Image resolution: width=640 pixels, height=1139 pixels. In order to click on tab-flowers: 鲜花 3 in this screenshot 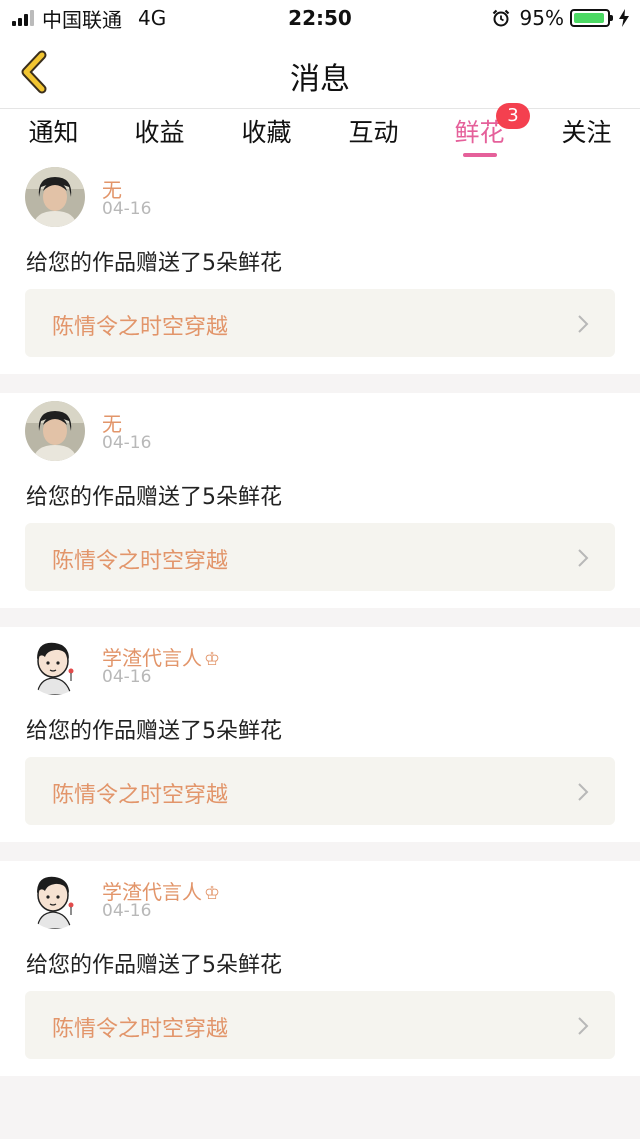, I will do `click(479, 130)`.